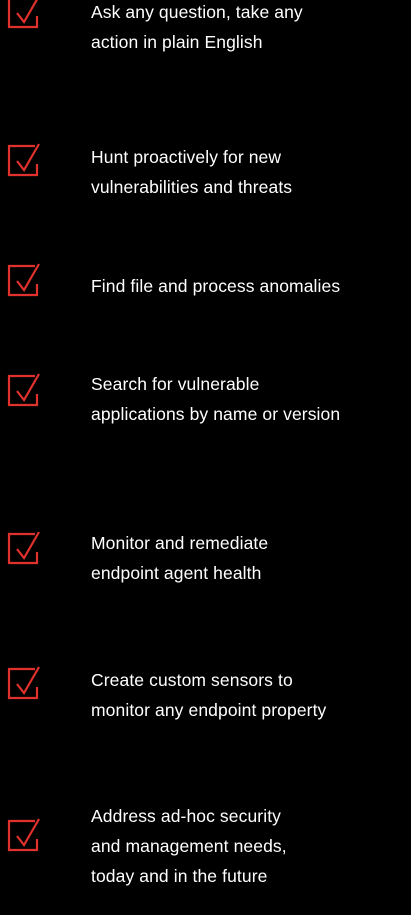 Image resolution: width=411 pixels, height=915 pixels. I want to click on feature-line: endpoint agent health, so click(176, 573).